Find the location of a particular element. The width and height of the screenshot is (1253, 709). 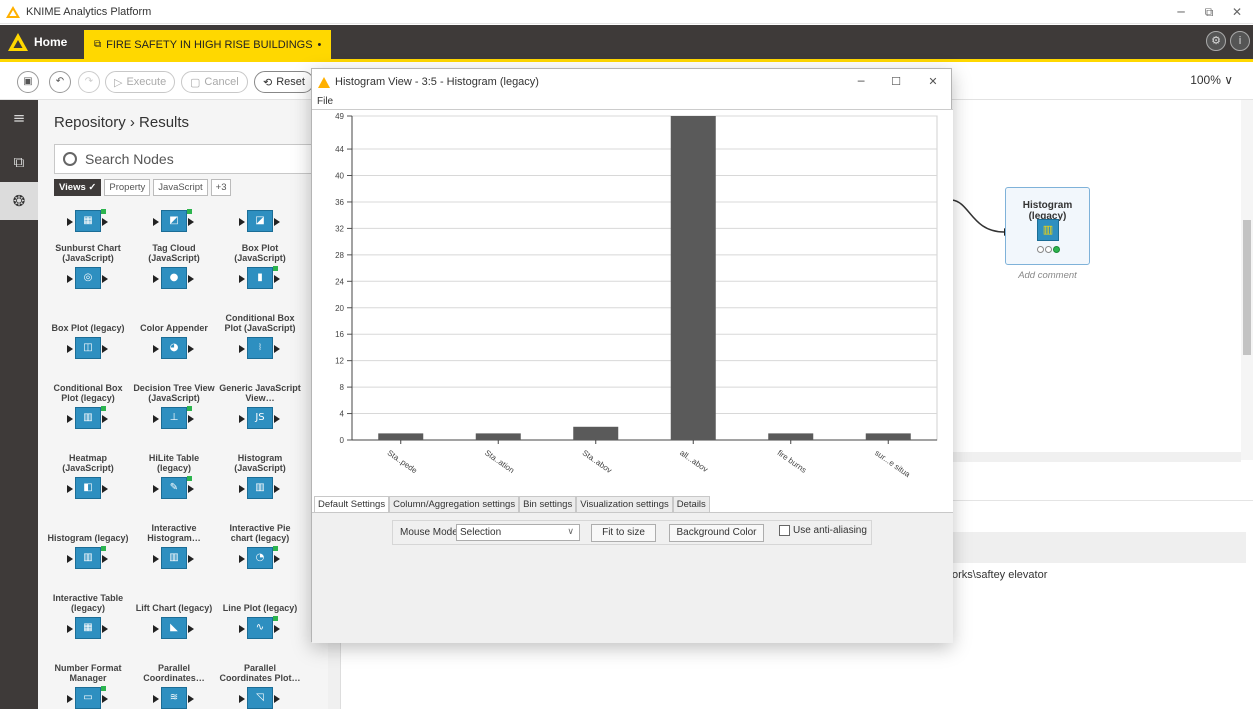

repo-node-name: Conditional Box Plot (legacy) is located at coordinates (88, 393).